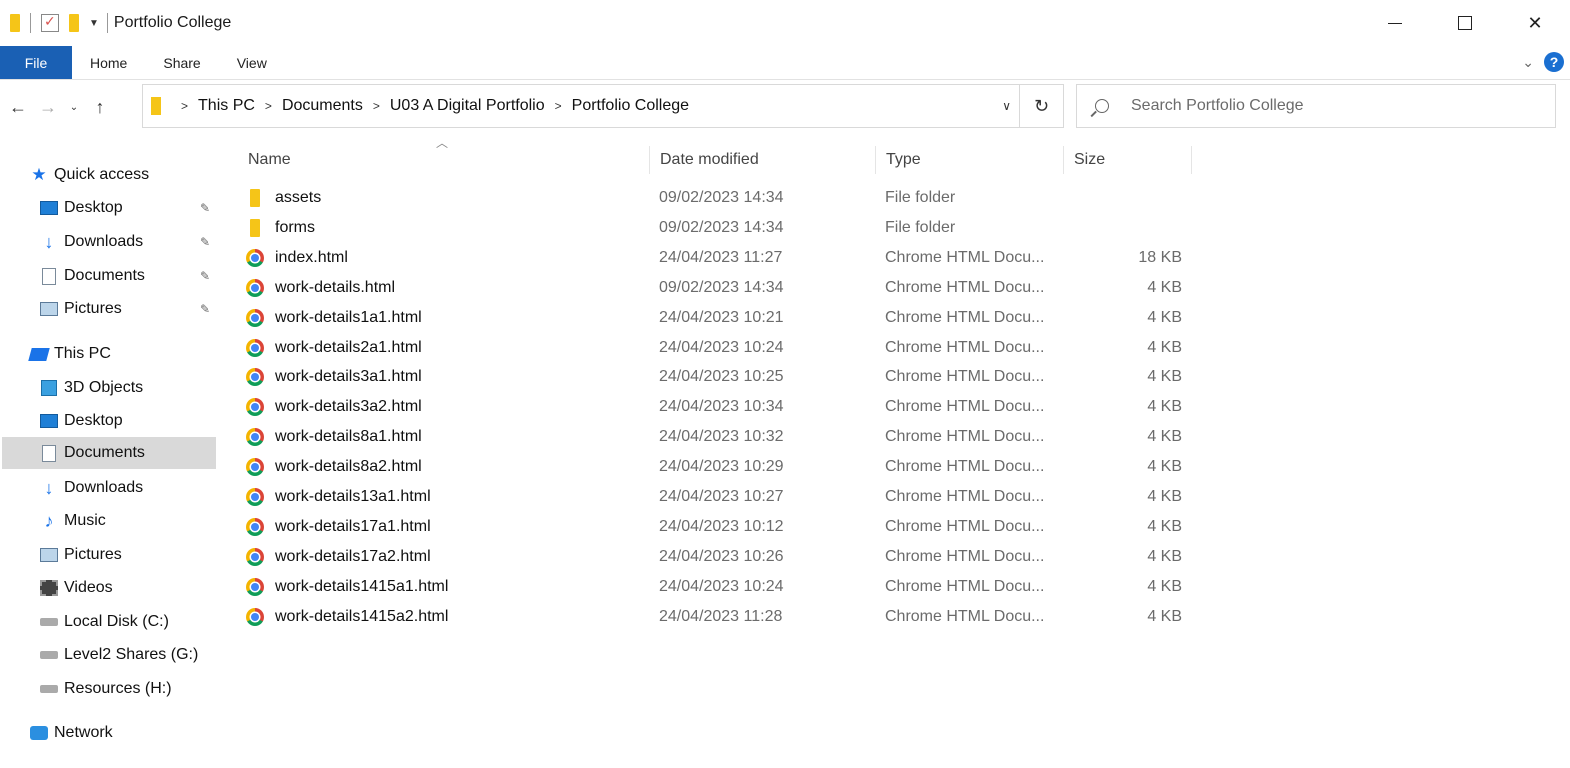  Describe the element at coordinates (970, 160) in the screenshot. I see `column-header-type: Type` at that location.